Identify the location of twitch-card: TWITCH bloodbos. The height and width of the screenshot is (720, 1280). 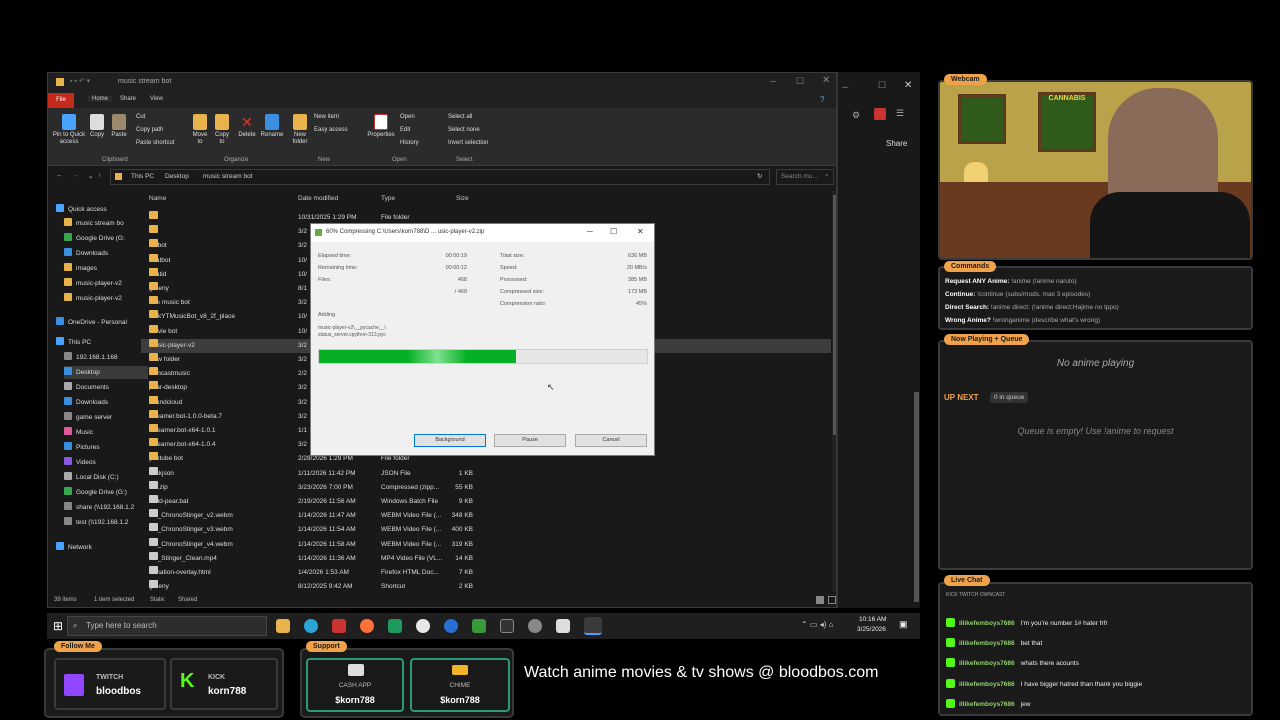
(110, 684).